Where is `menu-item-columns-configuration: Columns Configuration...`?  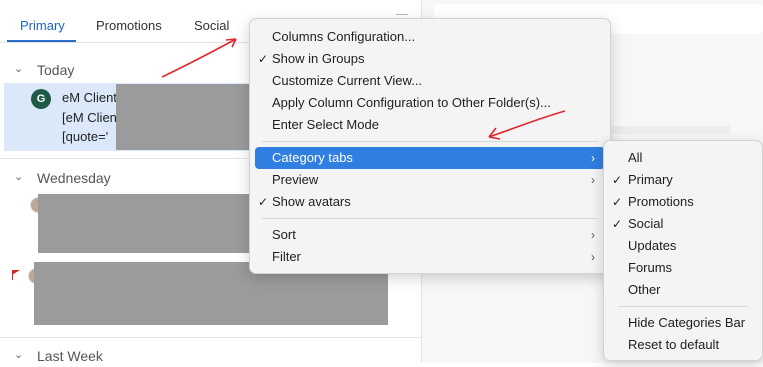 menu-item-columns-configuration: Columns Configuration... is located at coordinates (430, 37).